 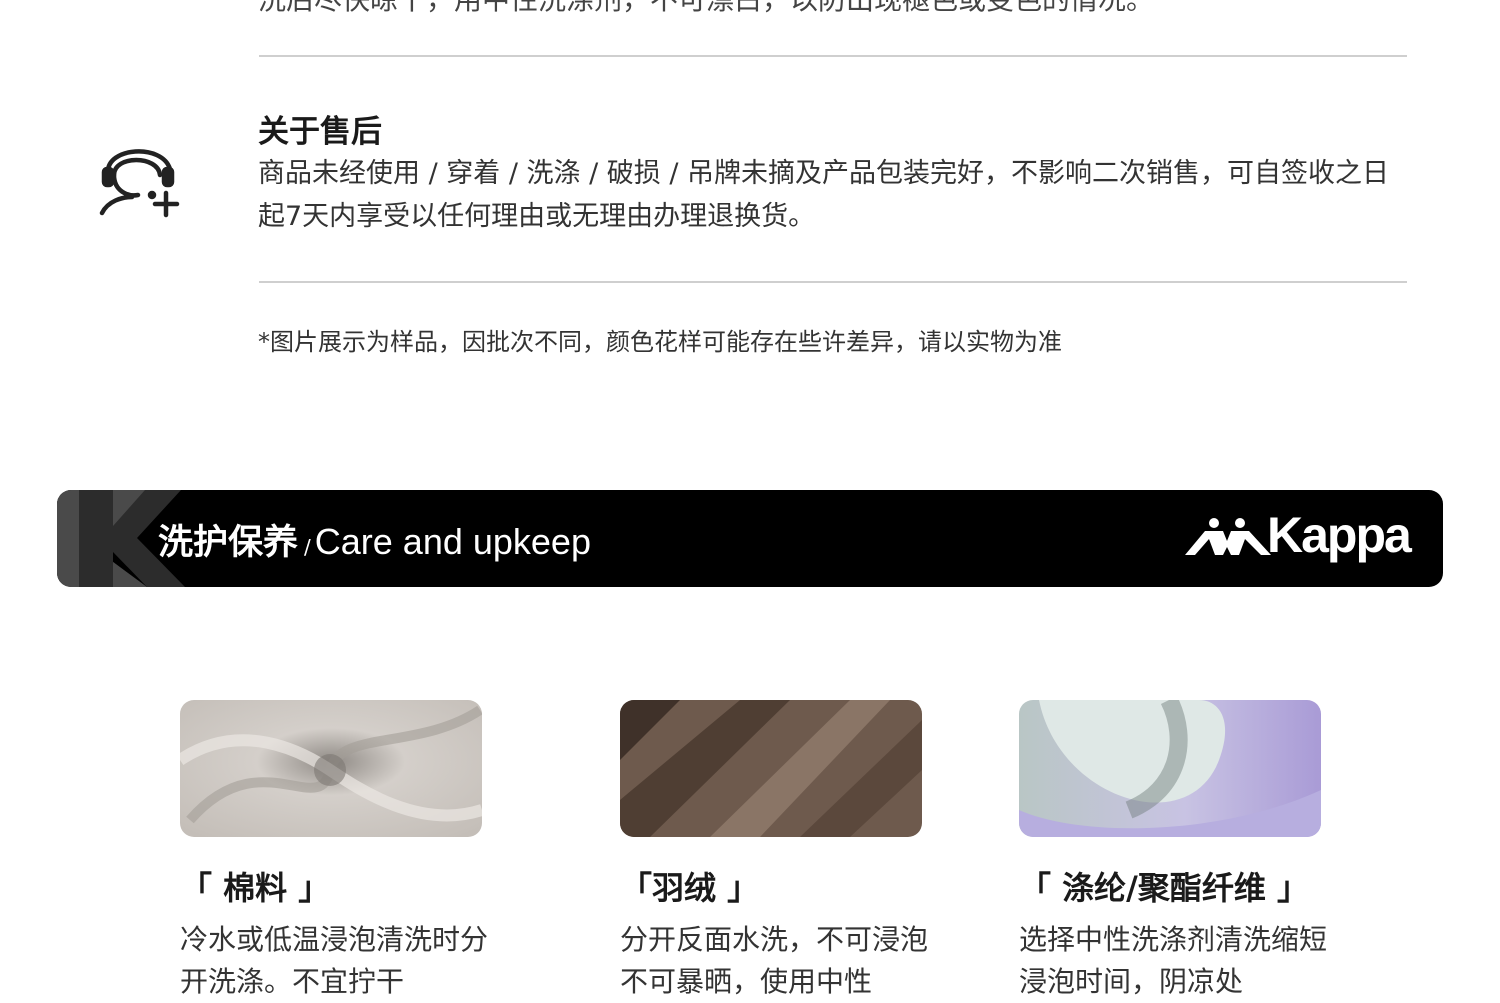 What do you see at coordinates (139, 183) in the screenshot?
I see `customer-service-icon` at bounding box center [139, 183].